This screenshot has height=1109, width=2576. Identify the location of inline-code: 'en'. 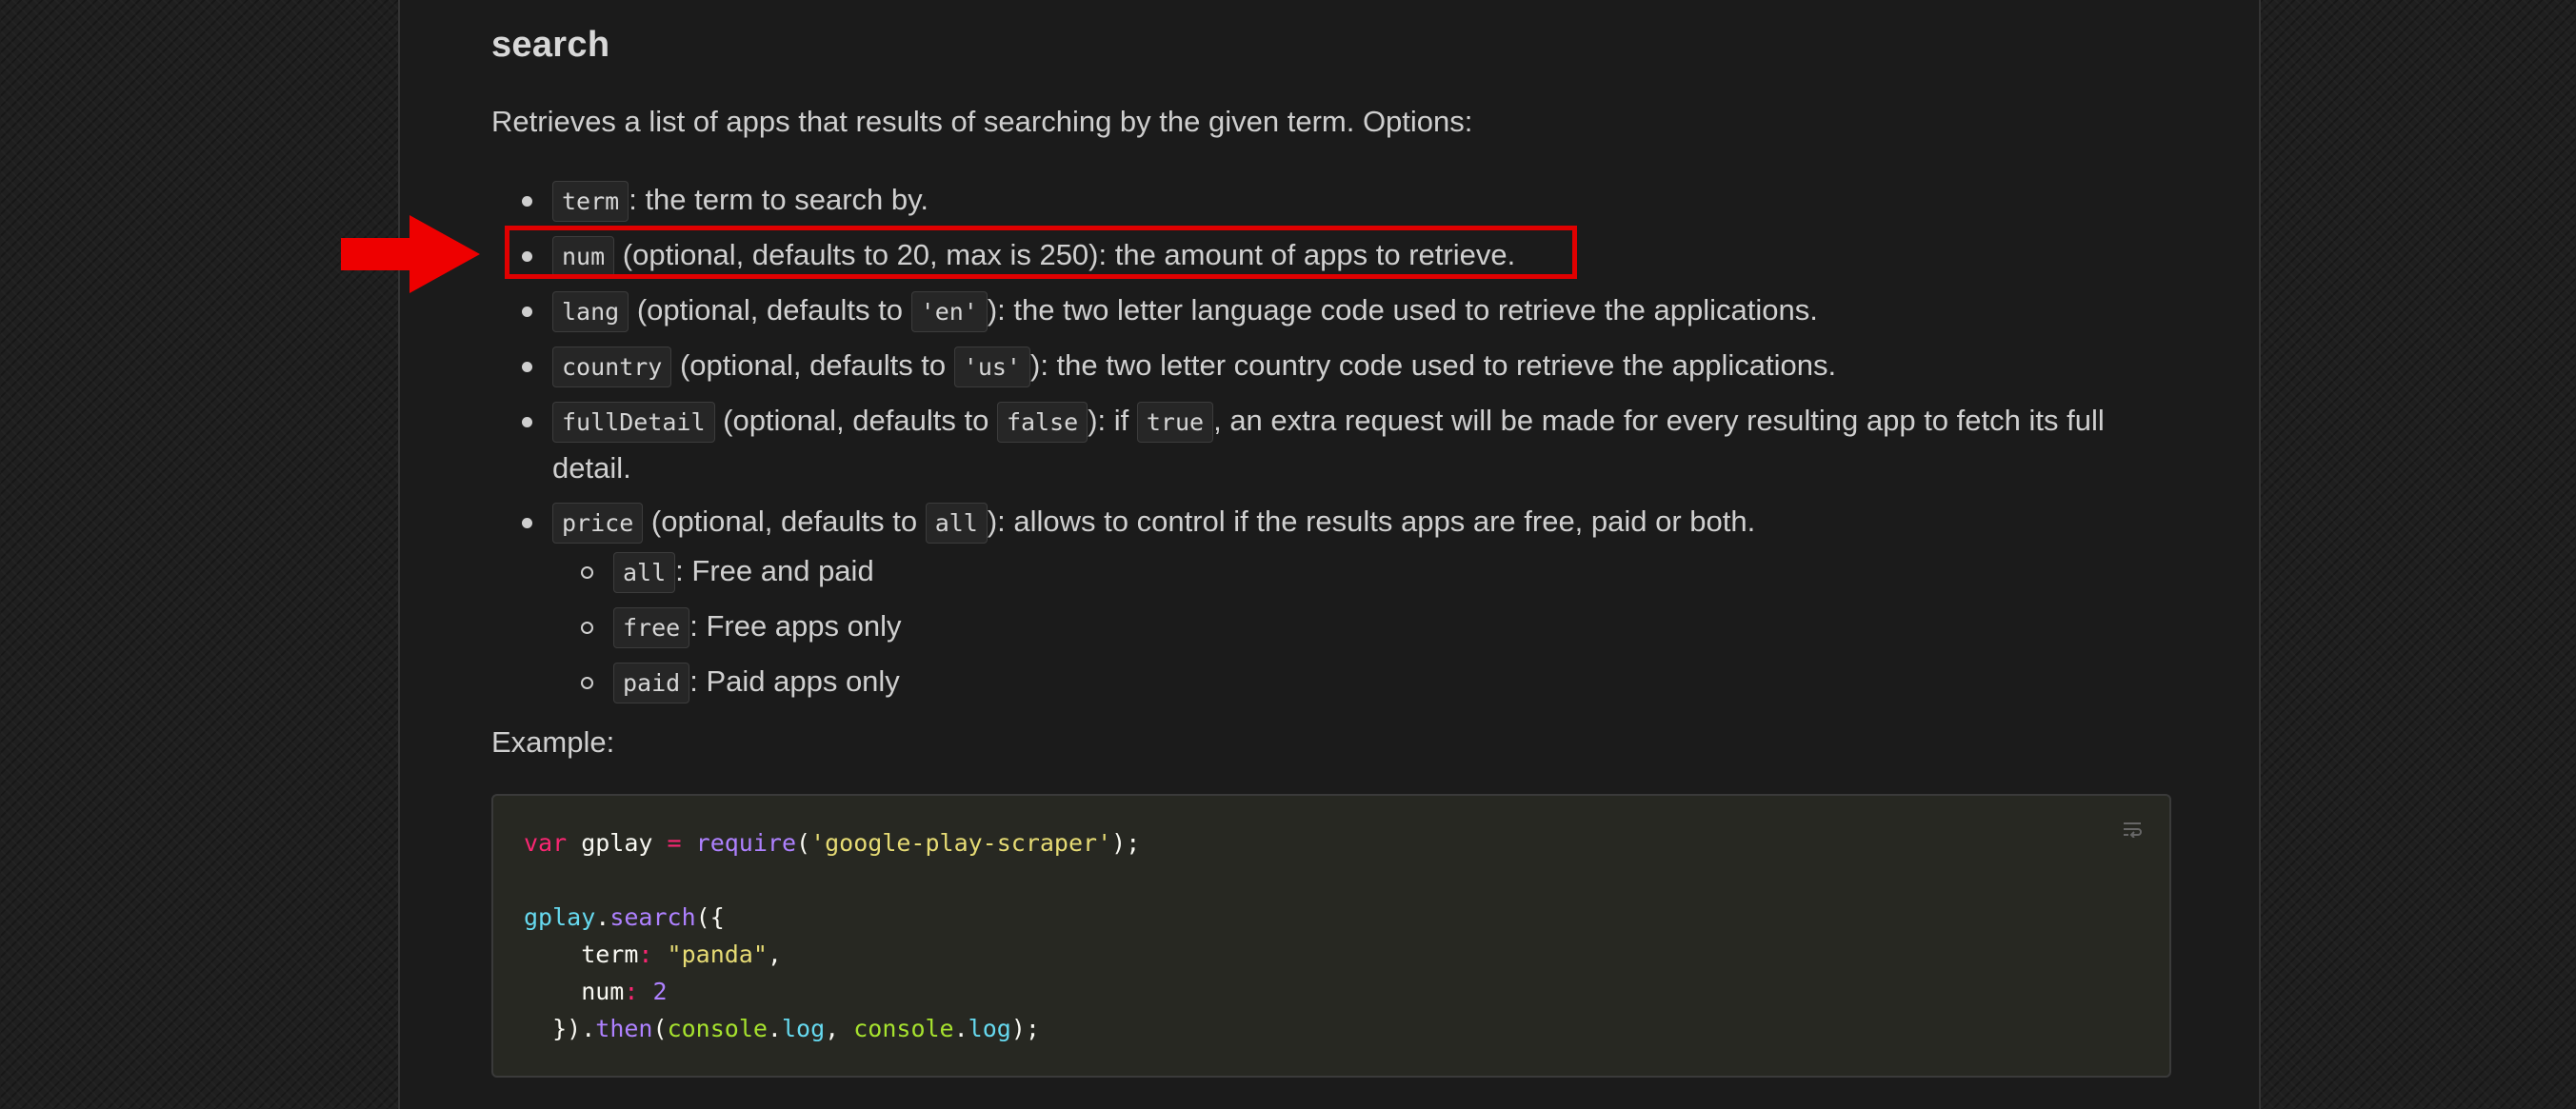
(949, 311).